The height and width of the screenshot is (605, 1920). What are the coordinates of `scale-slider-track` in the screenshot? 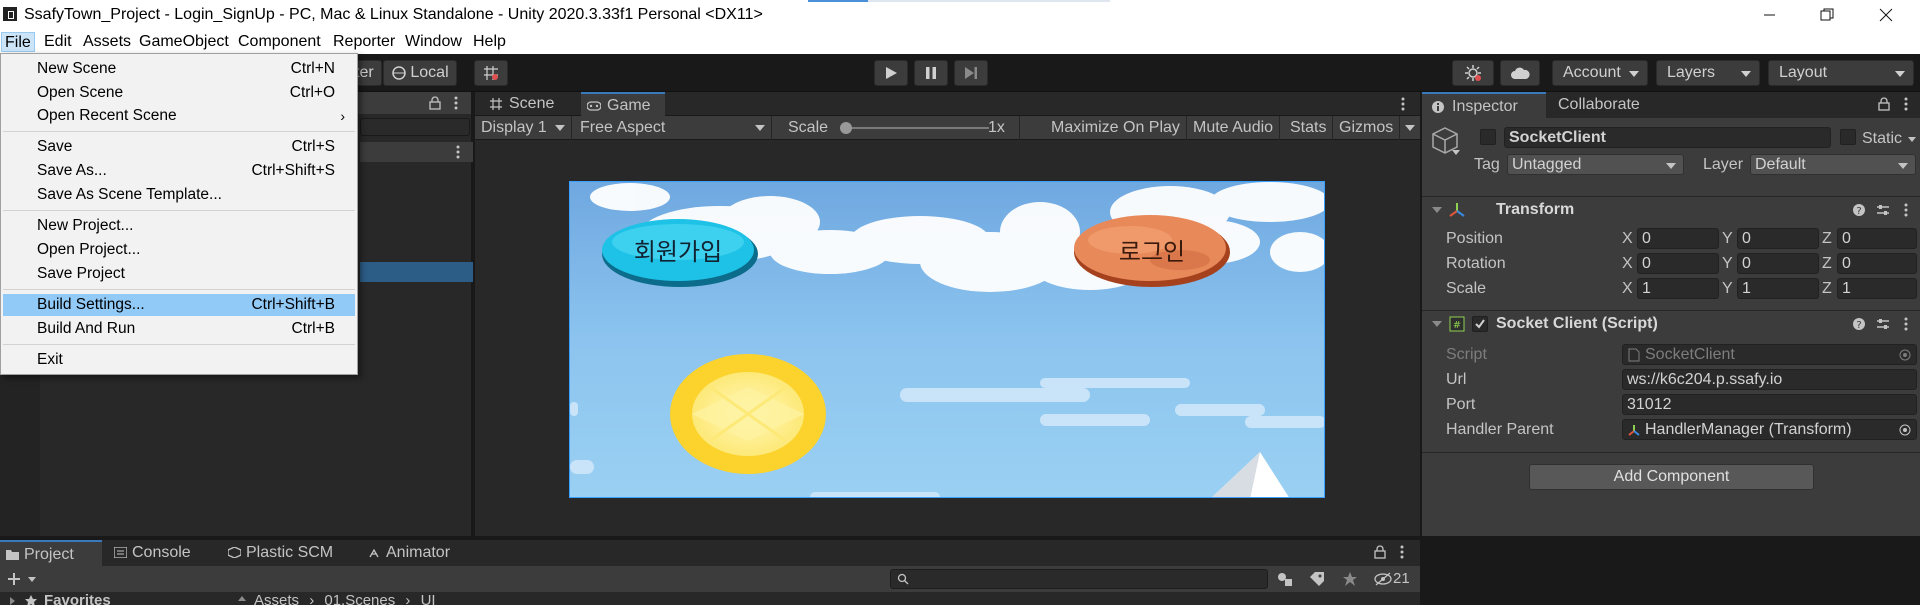 It's located at (916, 128).